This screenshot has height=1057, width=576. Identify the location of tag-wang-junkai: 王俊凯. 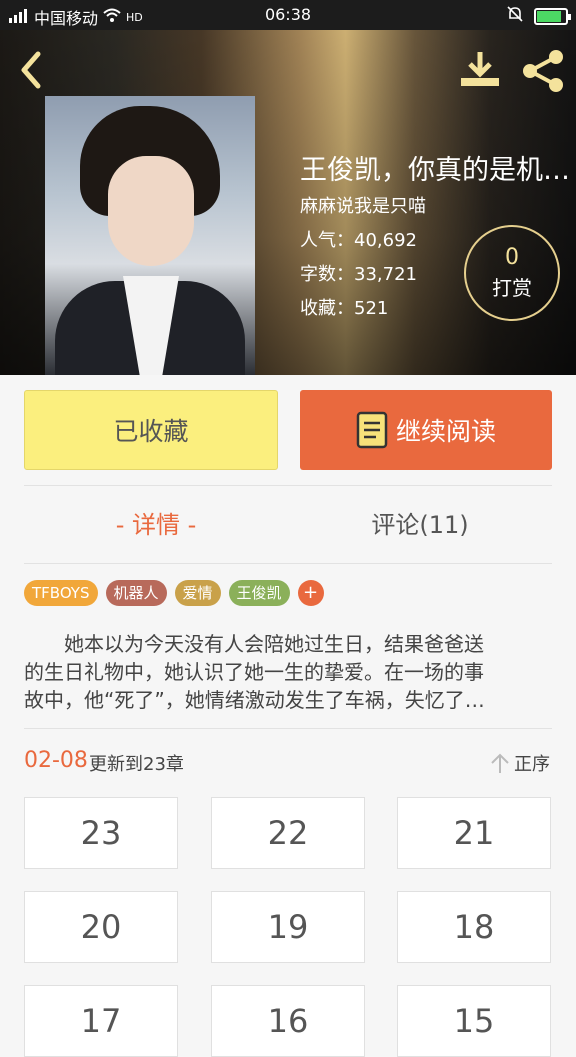
(259, 593).